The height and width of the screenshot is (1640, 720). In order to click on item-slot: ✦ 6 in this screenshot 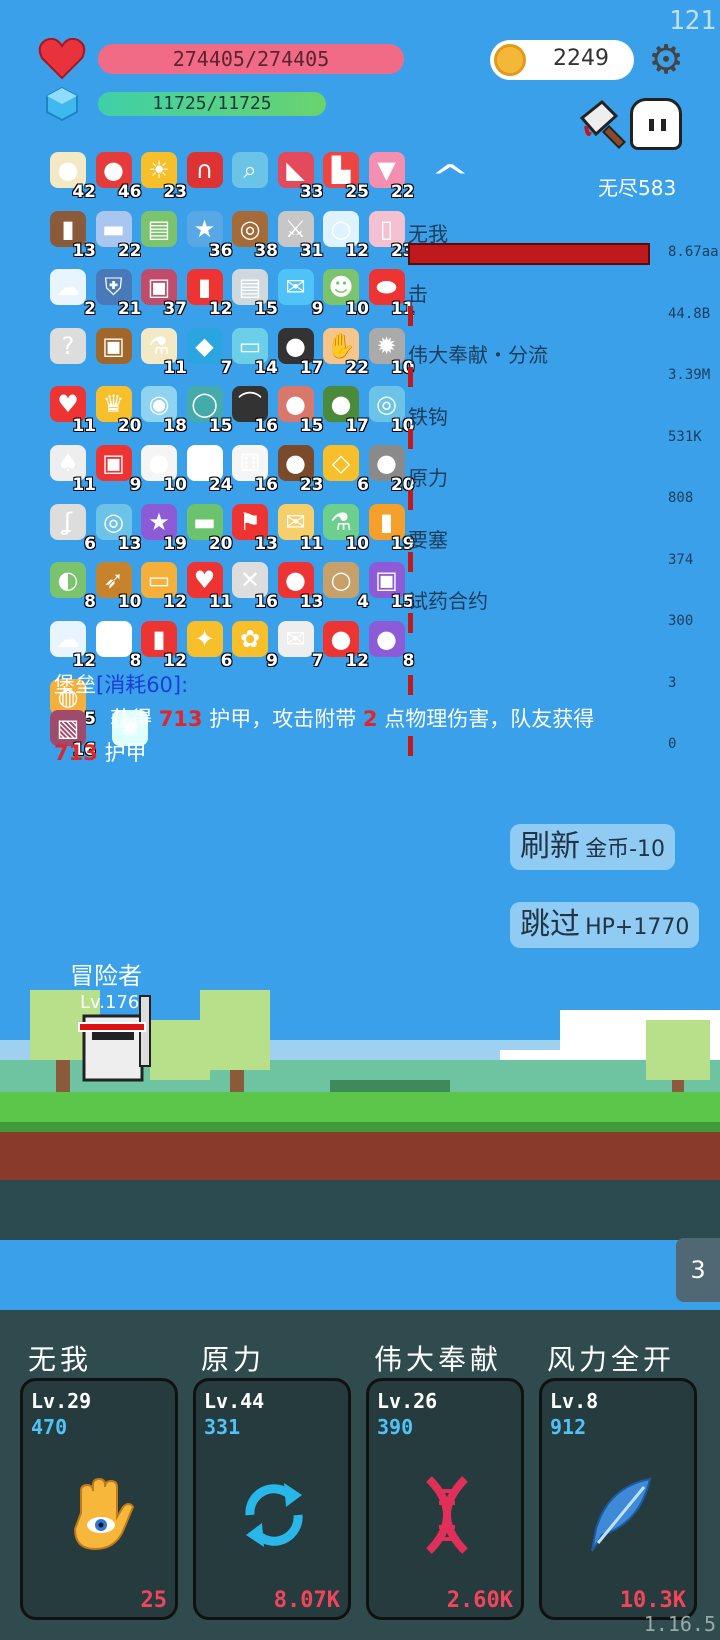, I will do `click(208, 645)`.